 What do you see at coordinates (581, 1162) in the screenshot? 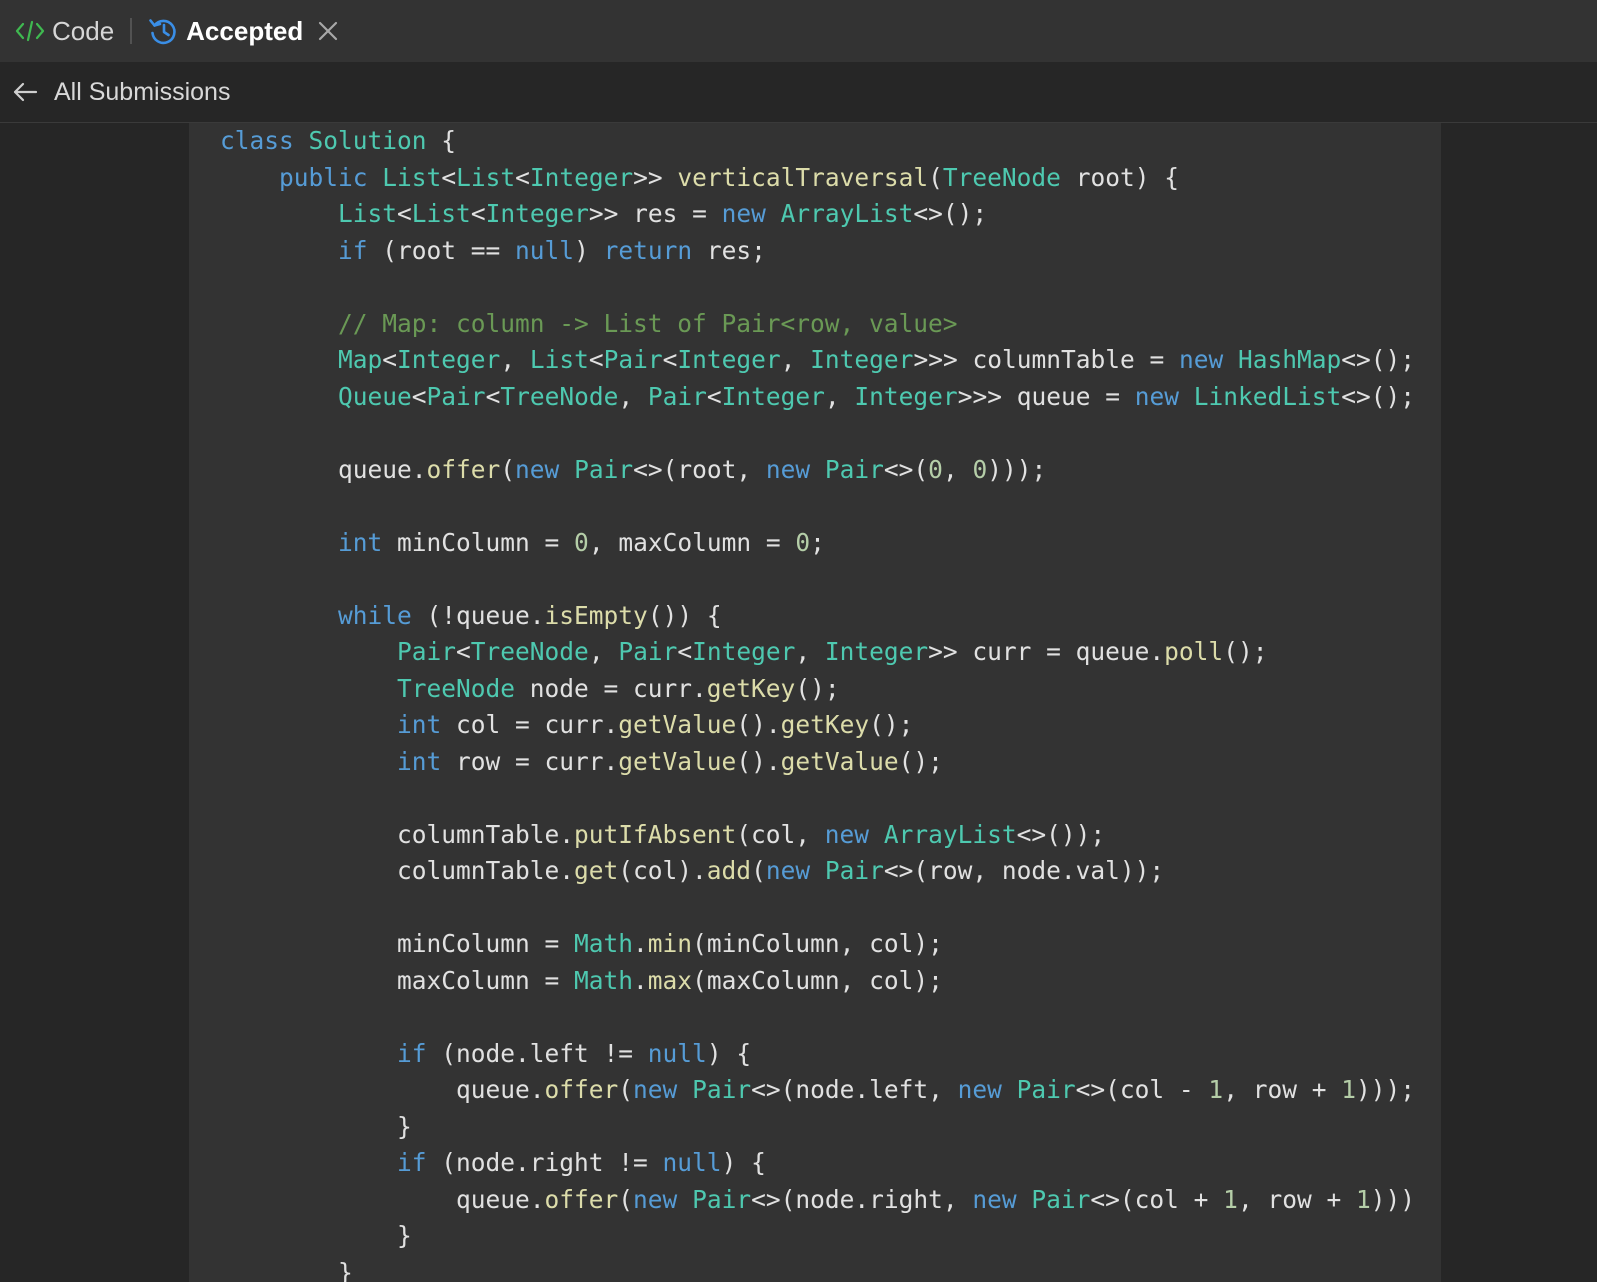
I see `code-line: if (node.right != null) {` at bounding box center [581, 1162].